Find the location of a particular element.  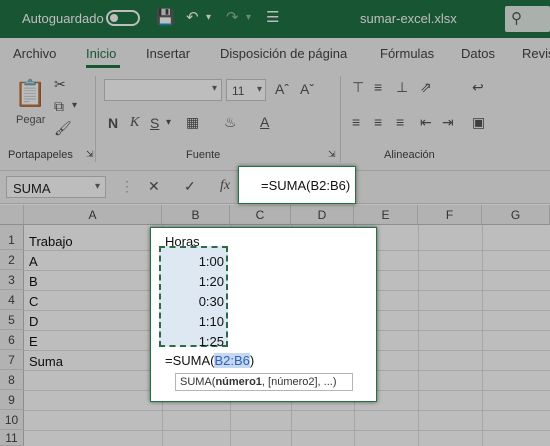

tab-formulas: Fórmulas is located at coordinates (407, 53).